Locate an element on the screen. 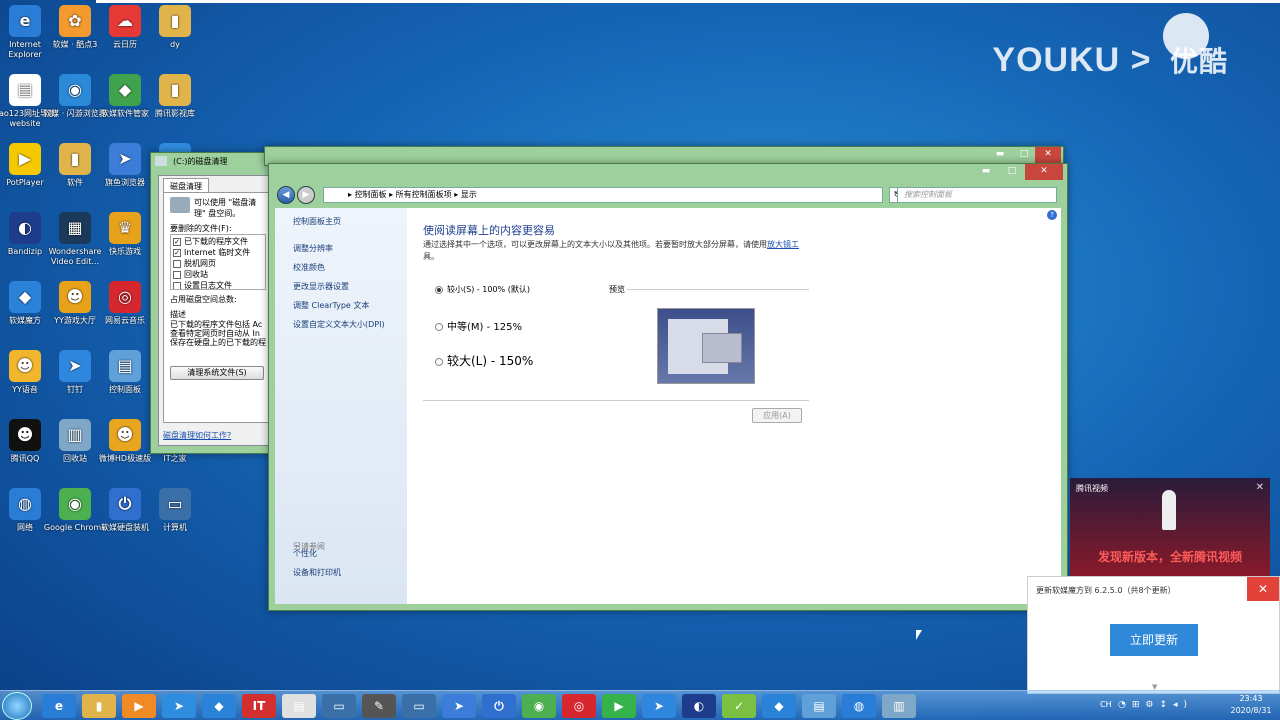 This screenshot has height=720, width=1280. app-icon: ◍ is located at coordinates (25, 504).